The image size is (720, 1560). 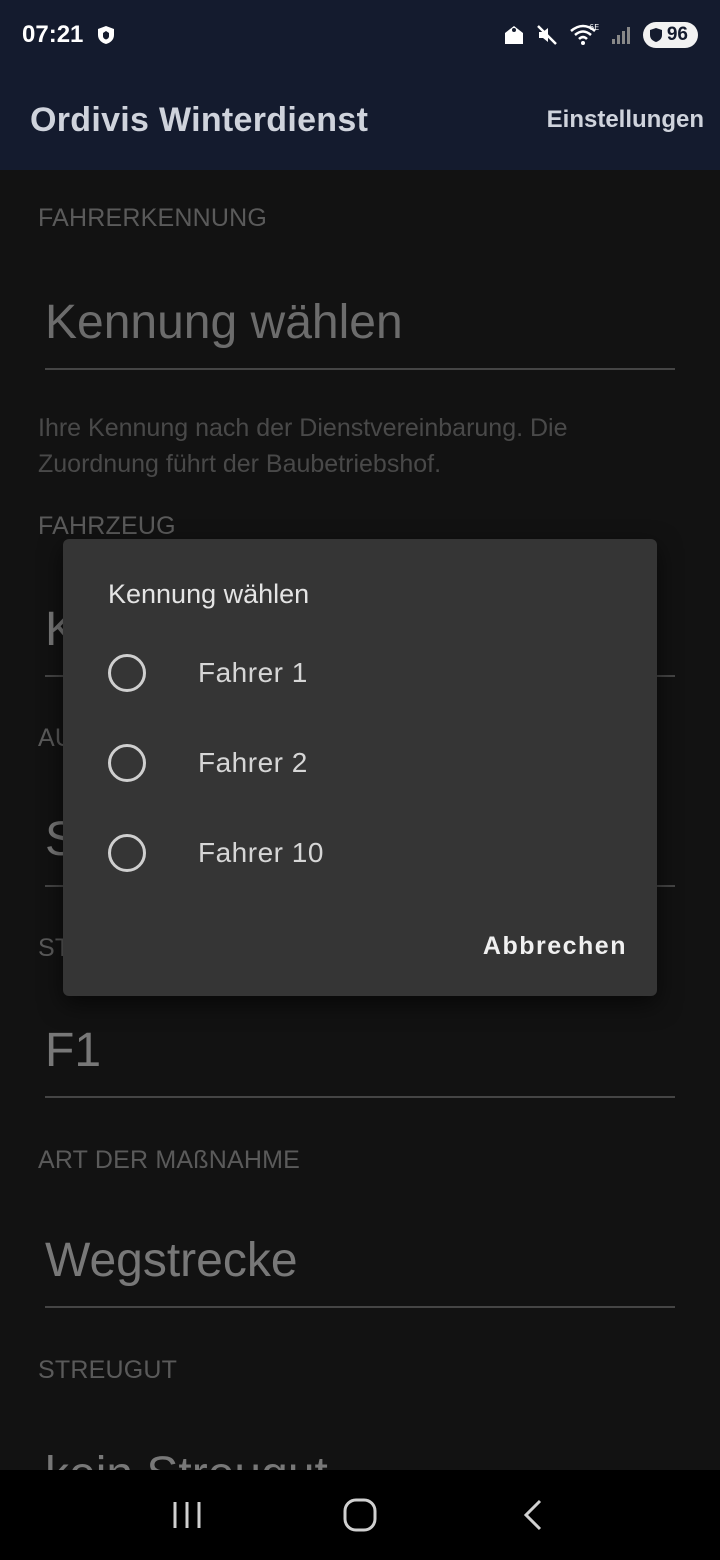 I want to click on status-time: 07:21, so click(x=53, y=34).